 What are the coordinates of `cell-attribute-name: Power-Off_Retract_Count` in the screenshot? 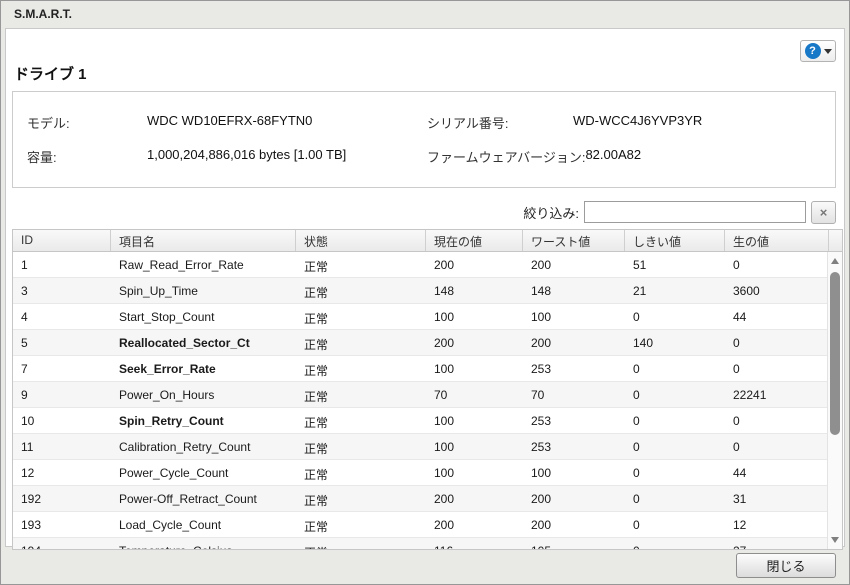 It's located at (188, 499).